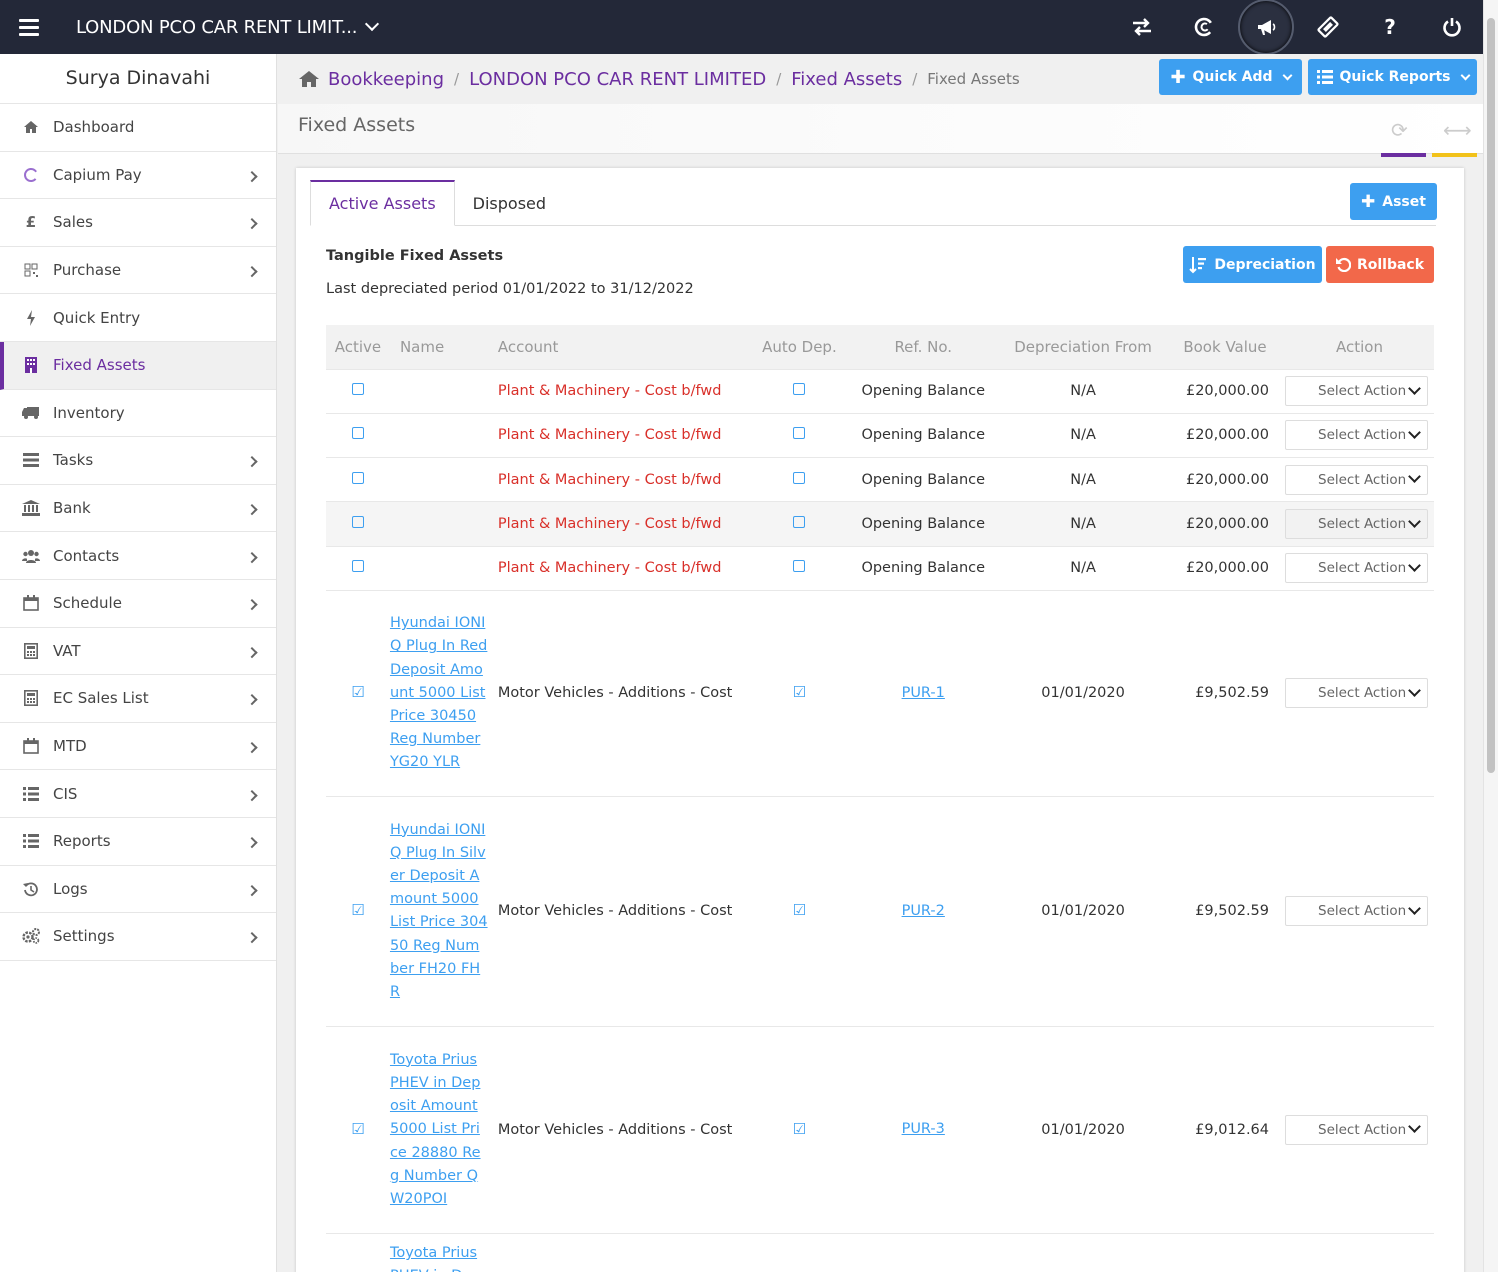 The image size is (1498, 1272). I want to click on col-ref-no: Ref. No., so click(923, 347).